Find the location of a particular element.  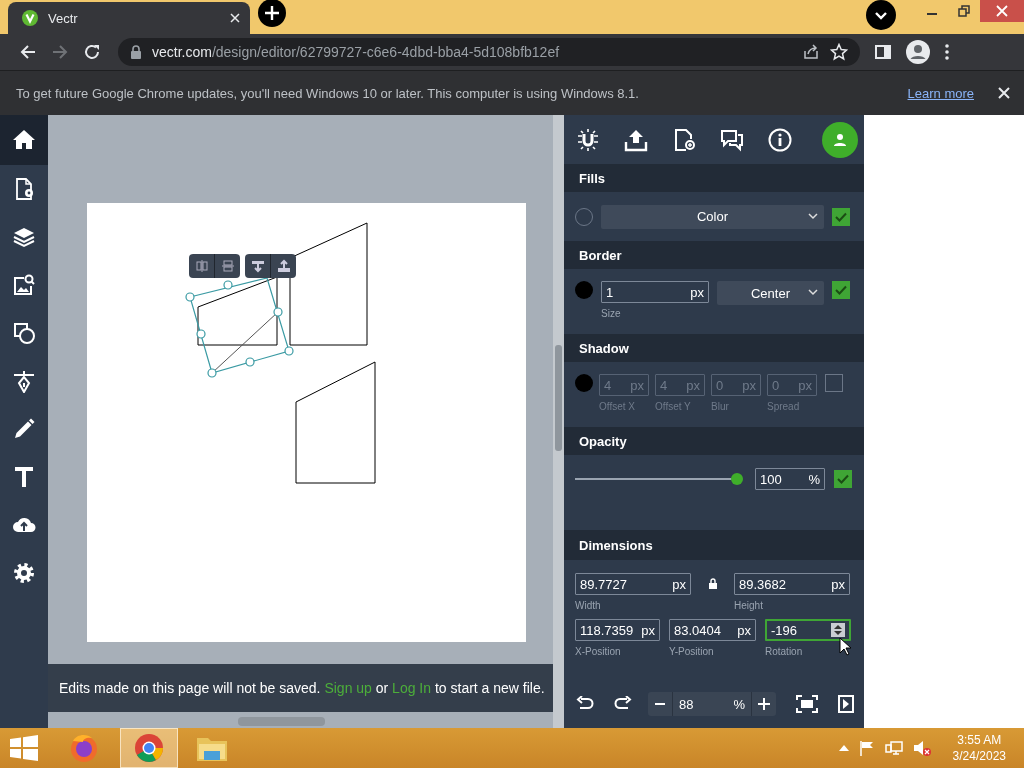

restore-icon is located at coordinates (964, 11).